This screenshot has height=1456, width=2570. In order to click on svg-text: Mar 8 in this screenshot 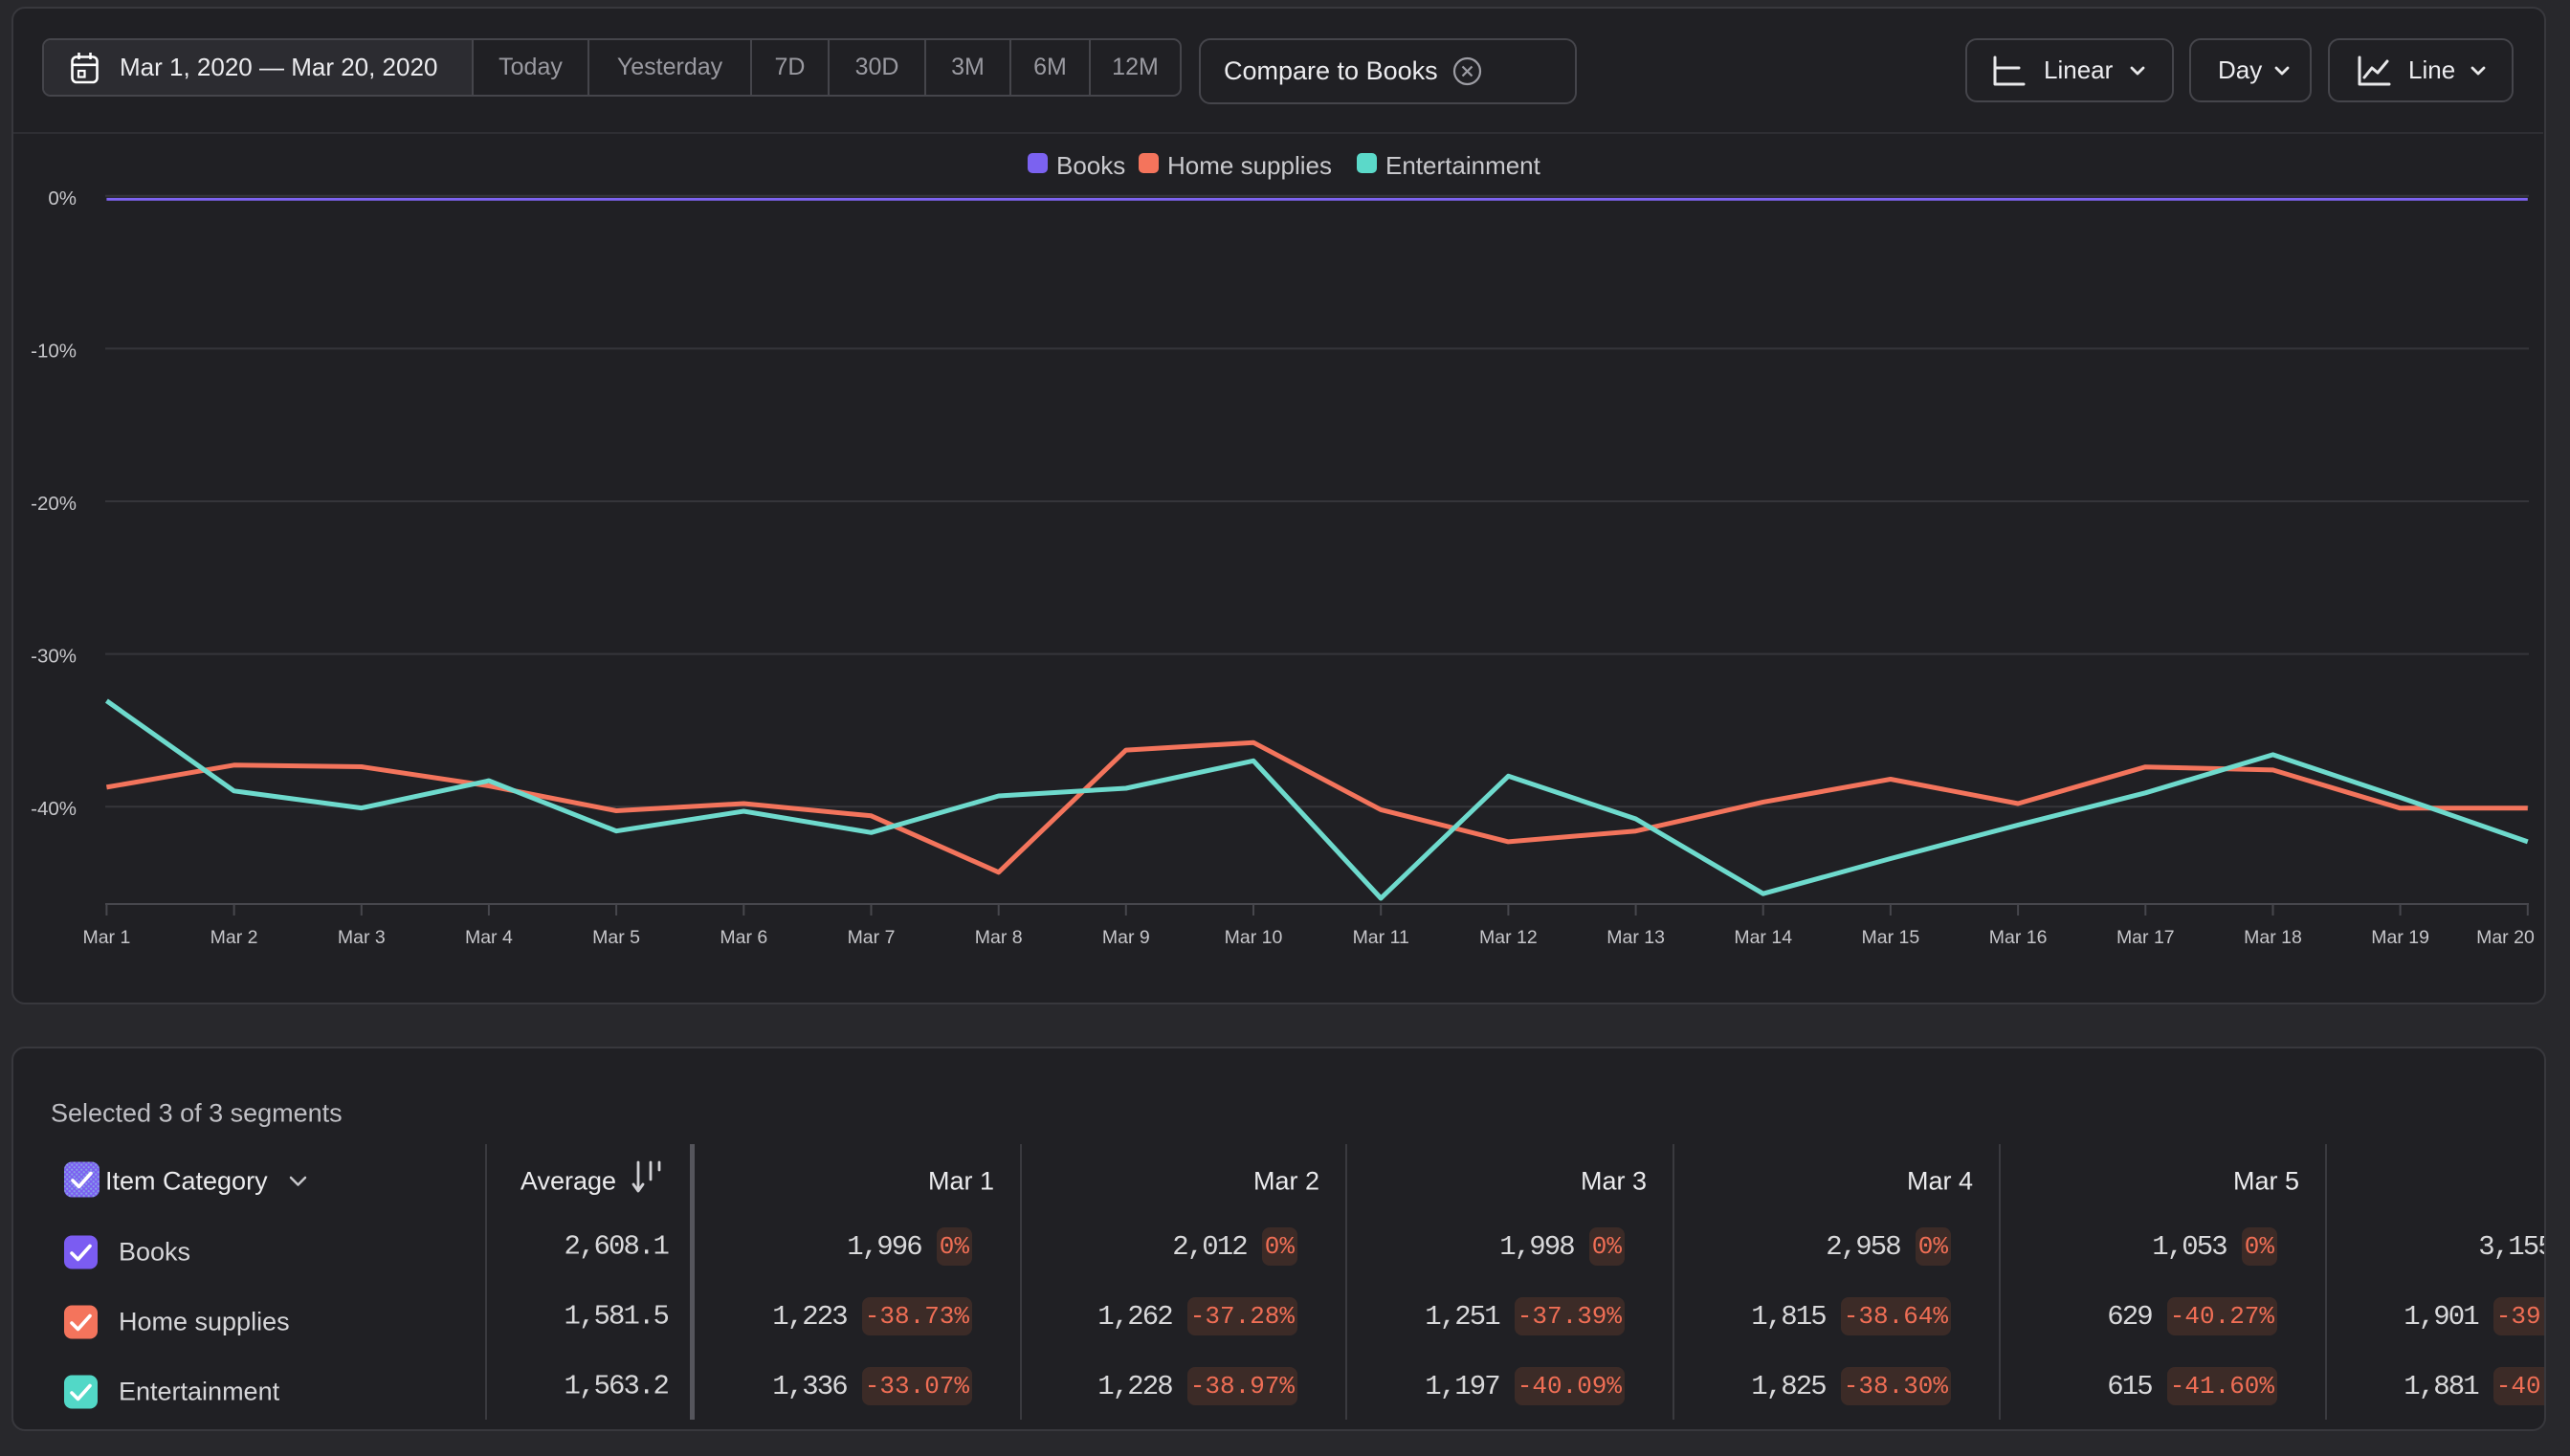, I will do `click(999, 938)`.